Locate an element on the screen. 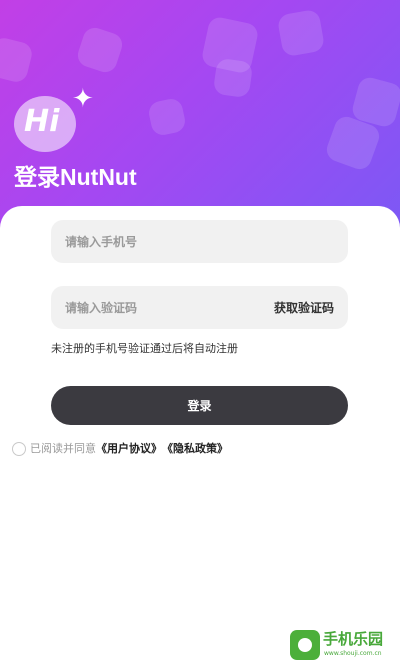 The image size is (400, 670). logo-text: Hi is located at coordinates (42, 121).